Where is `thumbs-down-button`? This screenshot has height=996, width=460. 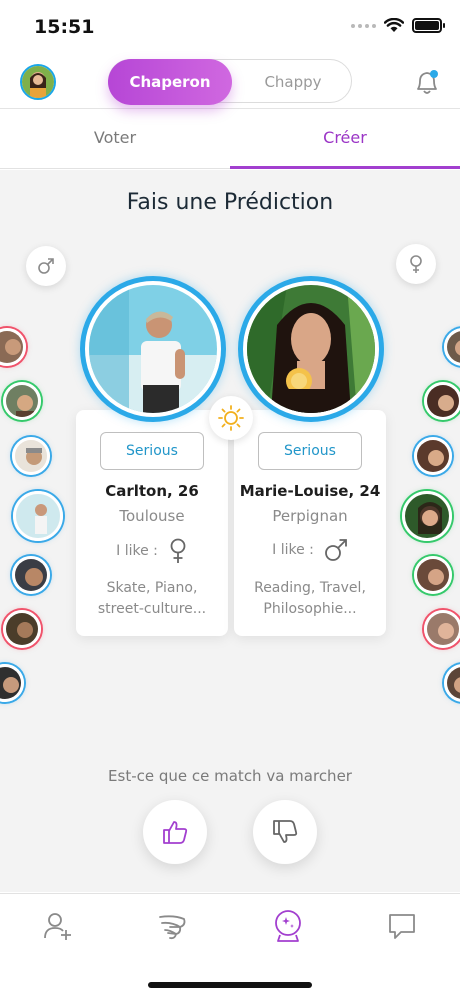
thumbs-down-button is located at coordinates (285, 832).